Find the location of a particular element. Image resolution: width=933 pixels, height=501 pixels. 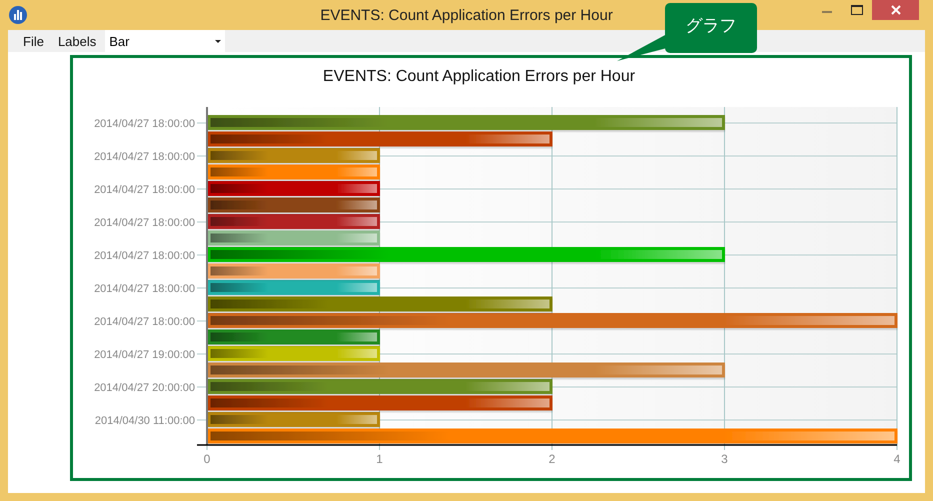

tick-label: 1 is located at coordinates (379, 459).